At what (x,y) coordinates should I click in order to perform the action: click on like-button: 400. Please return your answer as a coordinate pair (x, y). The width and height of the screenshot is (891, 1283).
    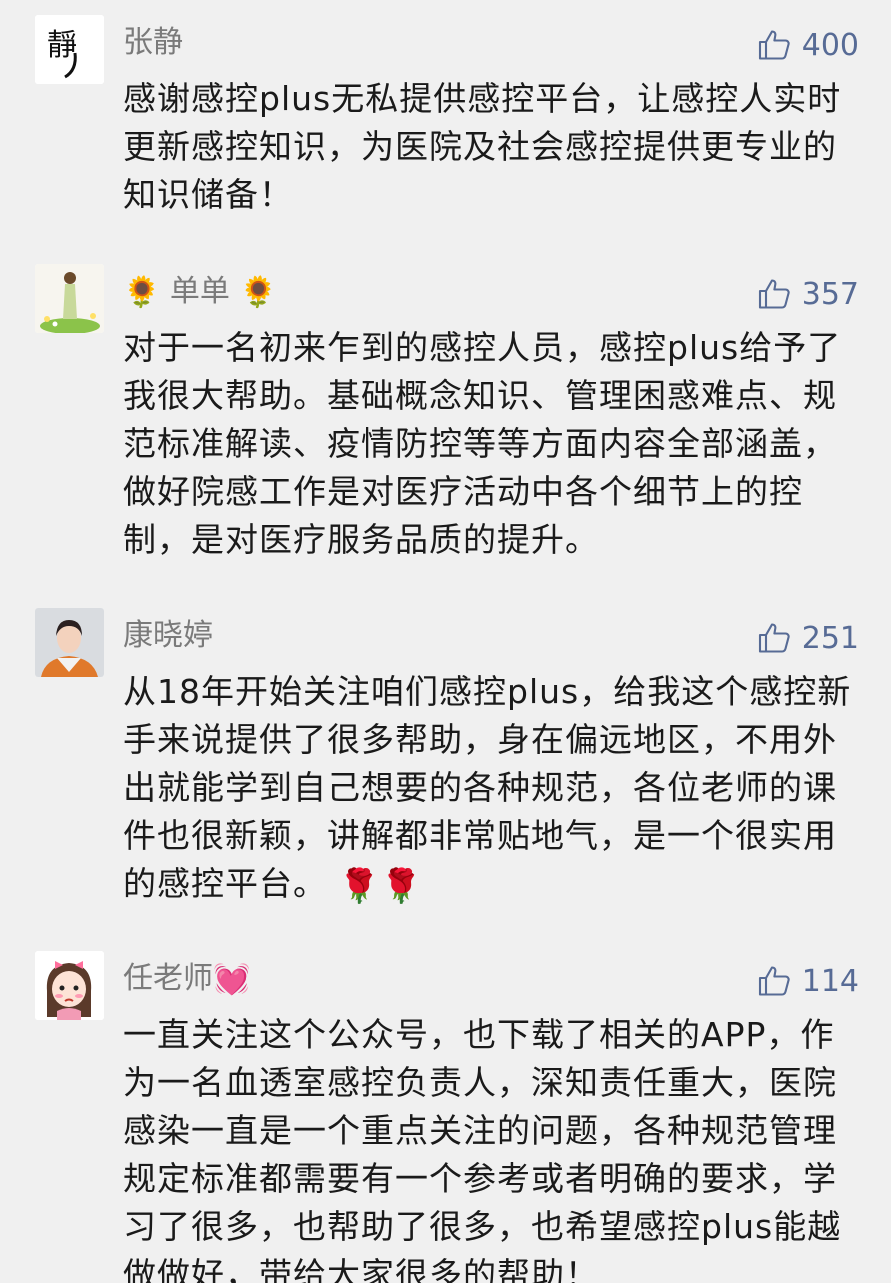
    Looking at the image, I should click on (808, 45).